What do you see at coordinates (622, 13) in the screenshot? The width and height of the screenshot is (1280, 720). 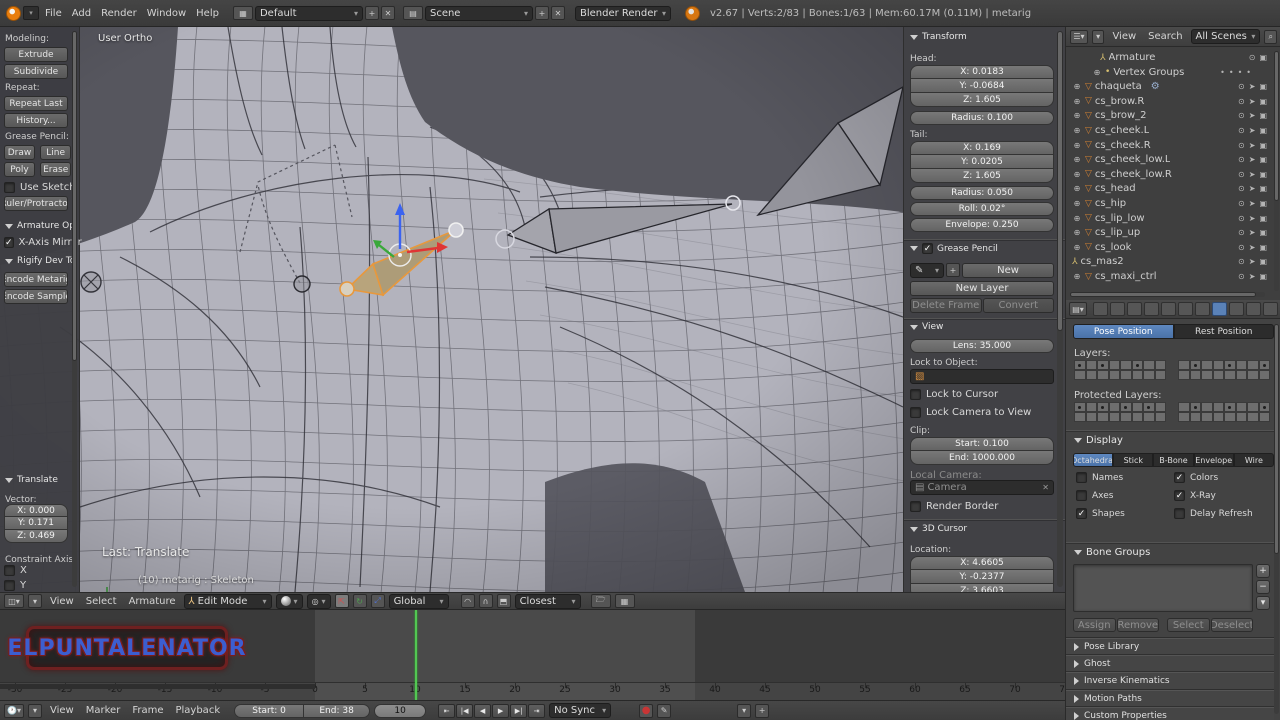 I see `render-engine-dropdown: Blender Render ▾` at bounding box center [622, 13].